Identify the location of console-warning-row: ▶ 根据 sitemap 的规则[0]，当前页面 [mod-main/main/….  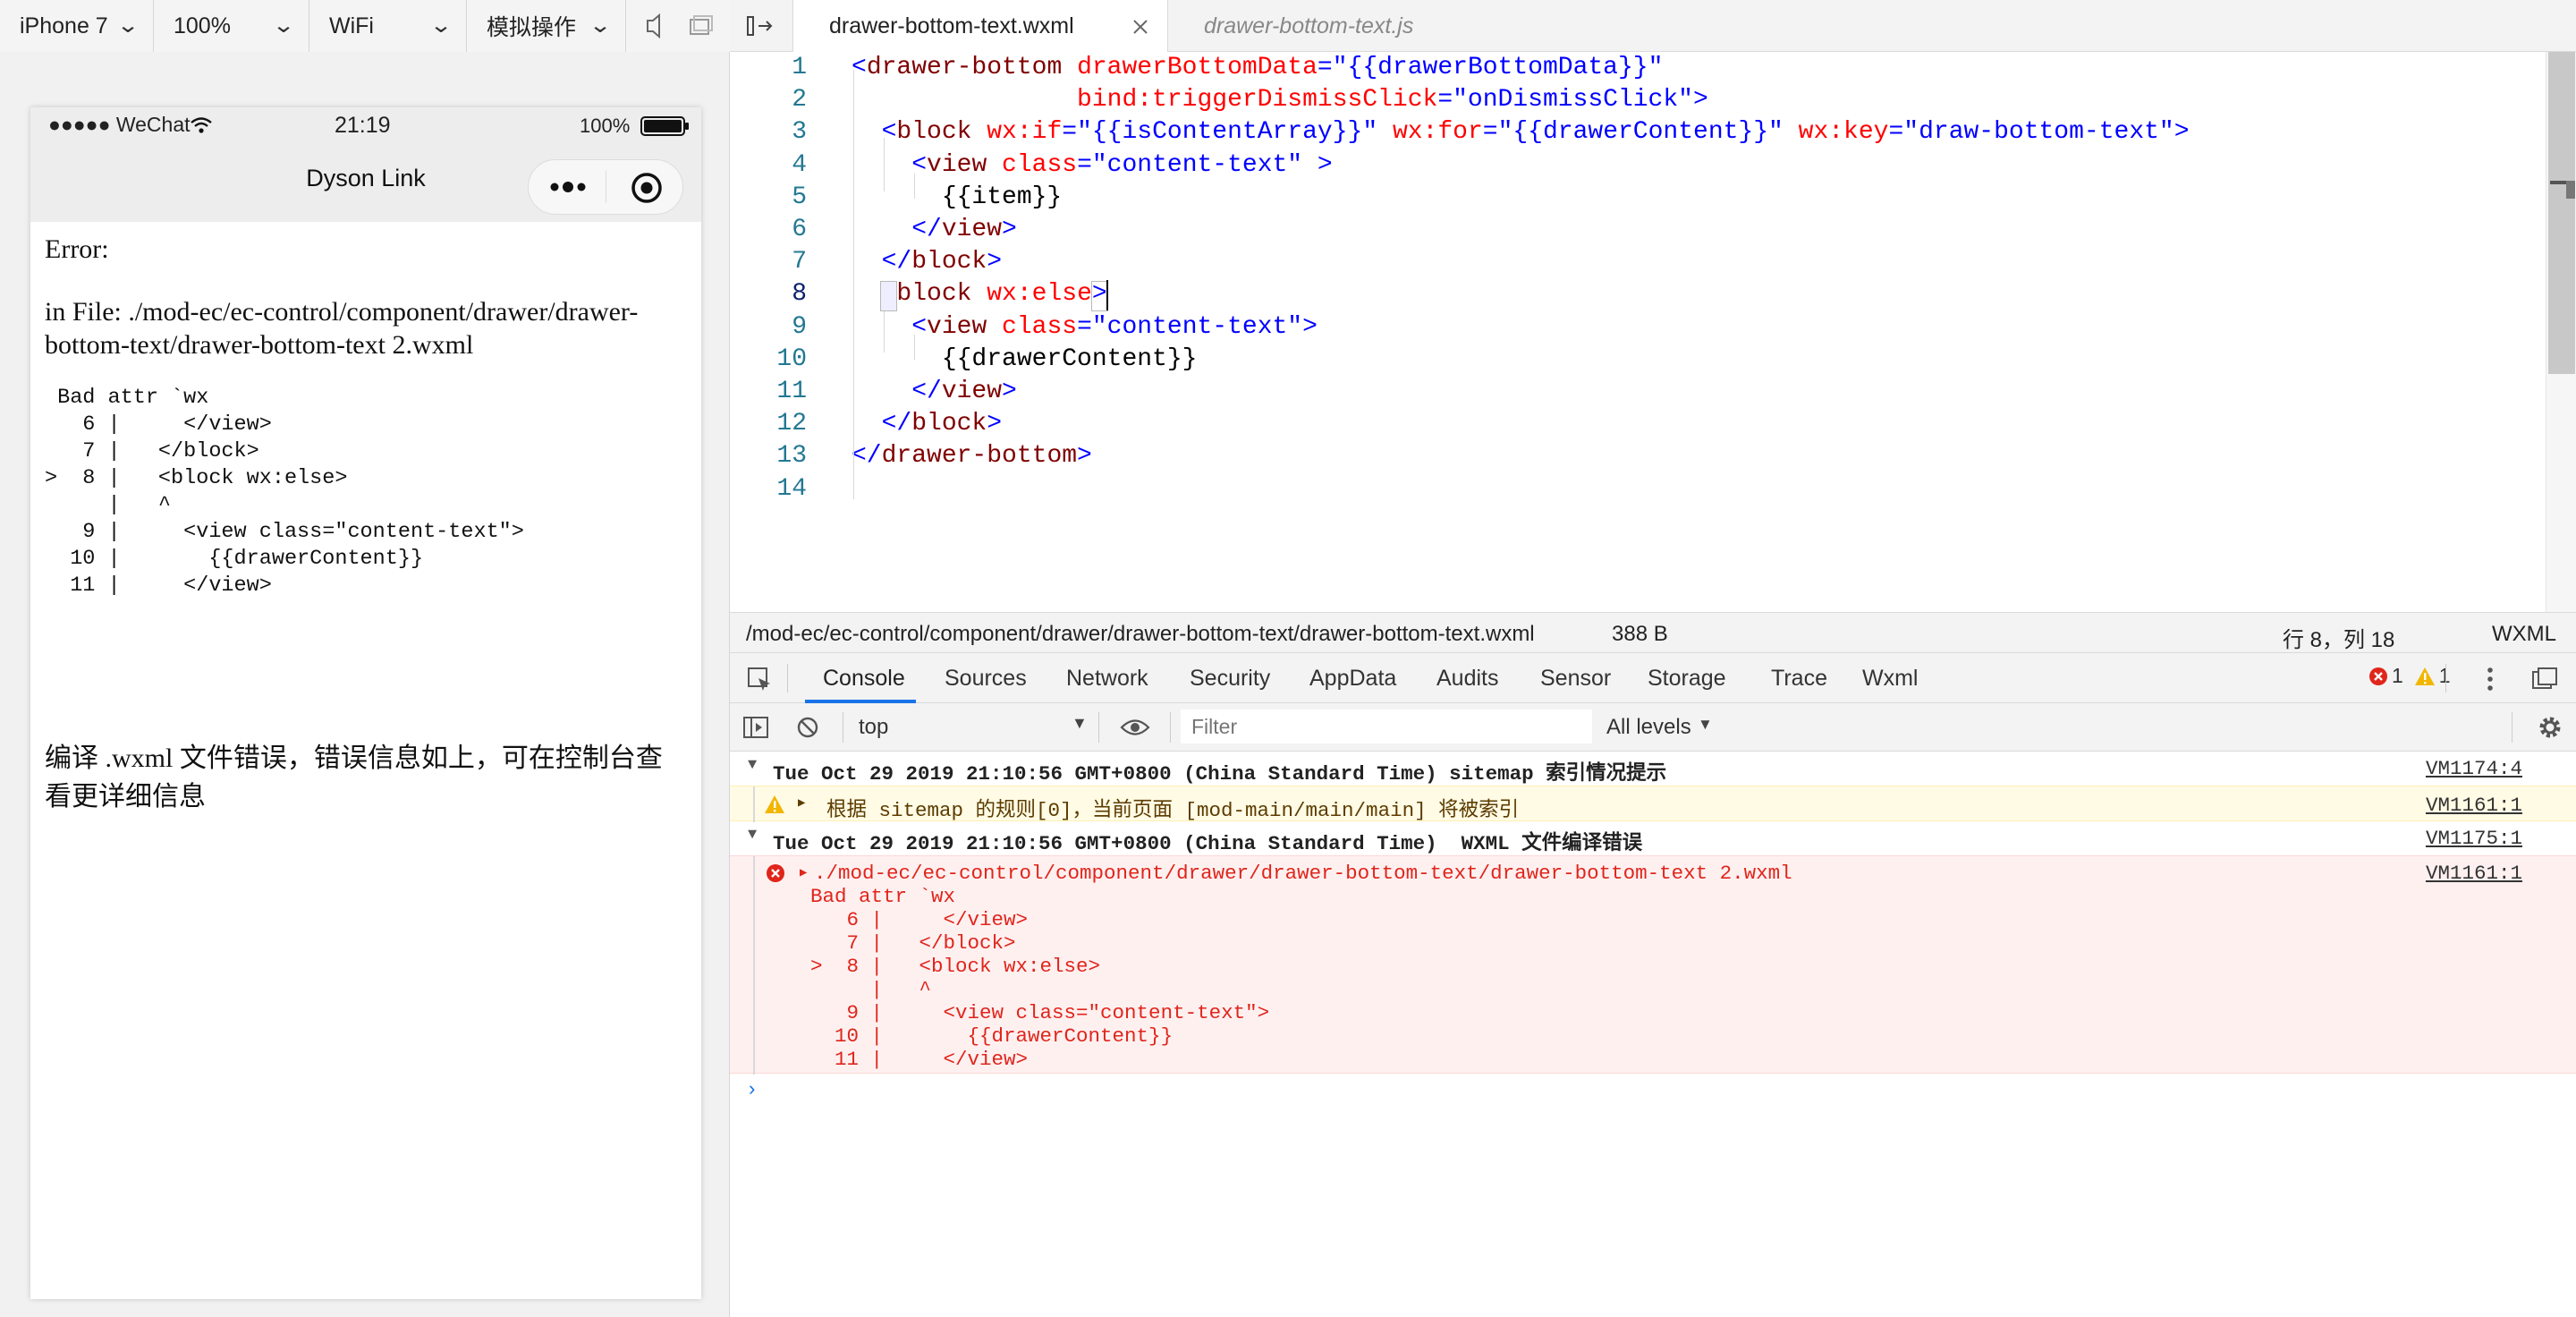
(1653, 804).